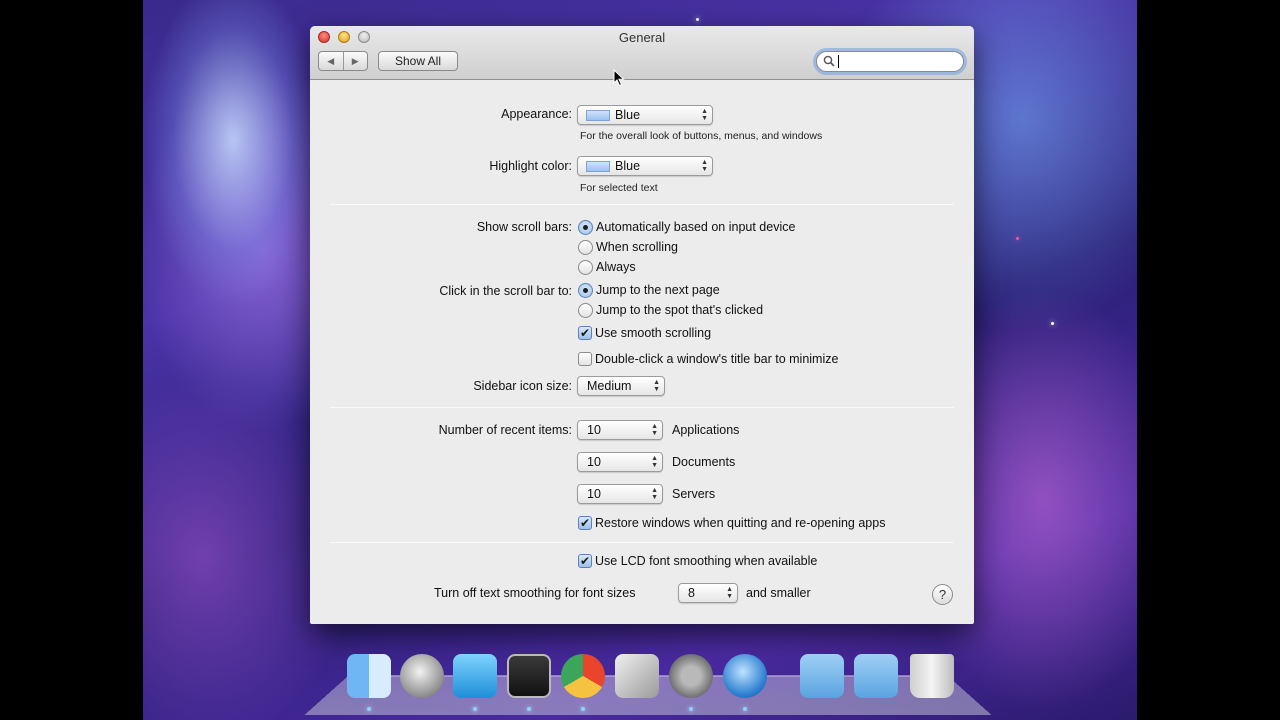 The image size is (1280, 720). What do you see at coordinates (505, 430) in the screenshot?
I see `recent-items-label: Number of recent items:` at bounding box center [505, 430].